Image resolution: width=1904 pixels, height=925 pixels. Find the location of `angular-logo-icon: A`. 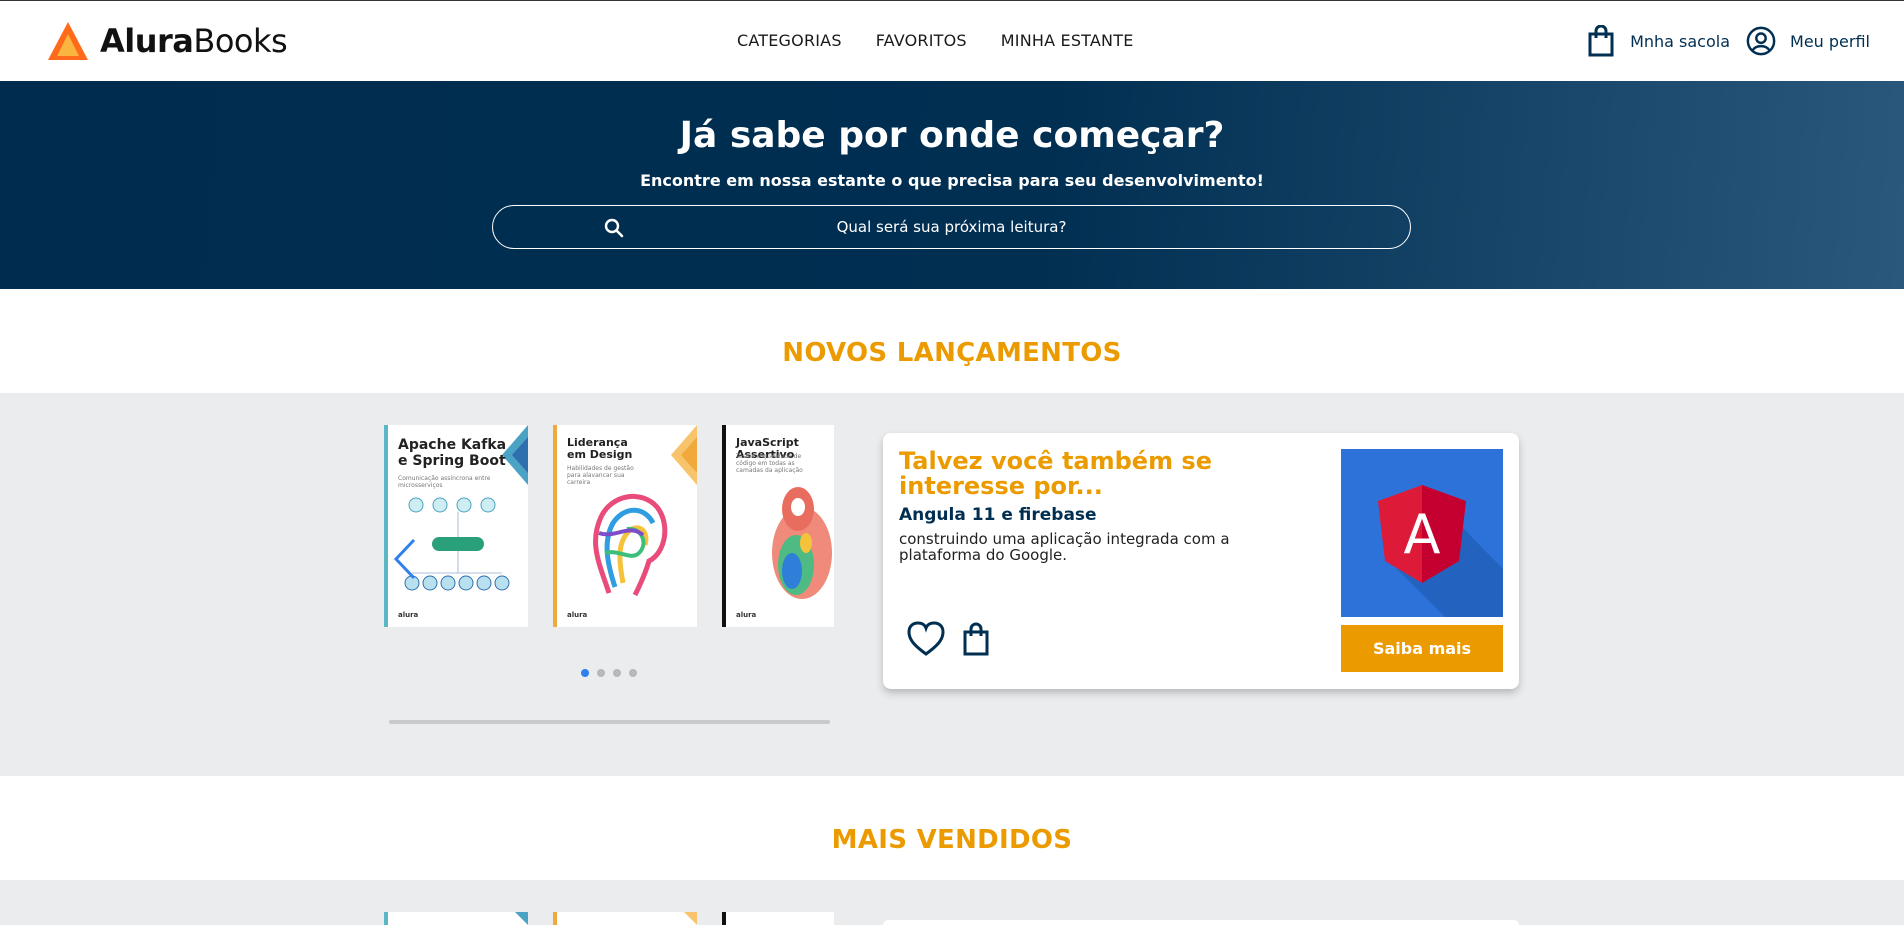

angular-logo-icon: A is located at coordinates (1440, 551).